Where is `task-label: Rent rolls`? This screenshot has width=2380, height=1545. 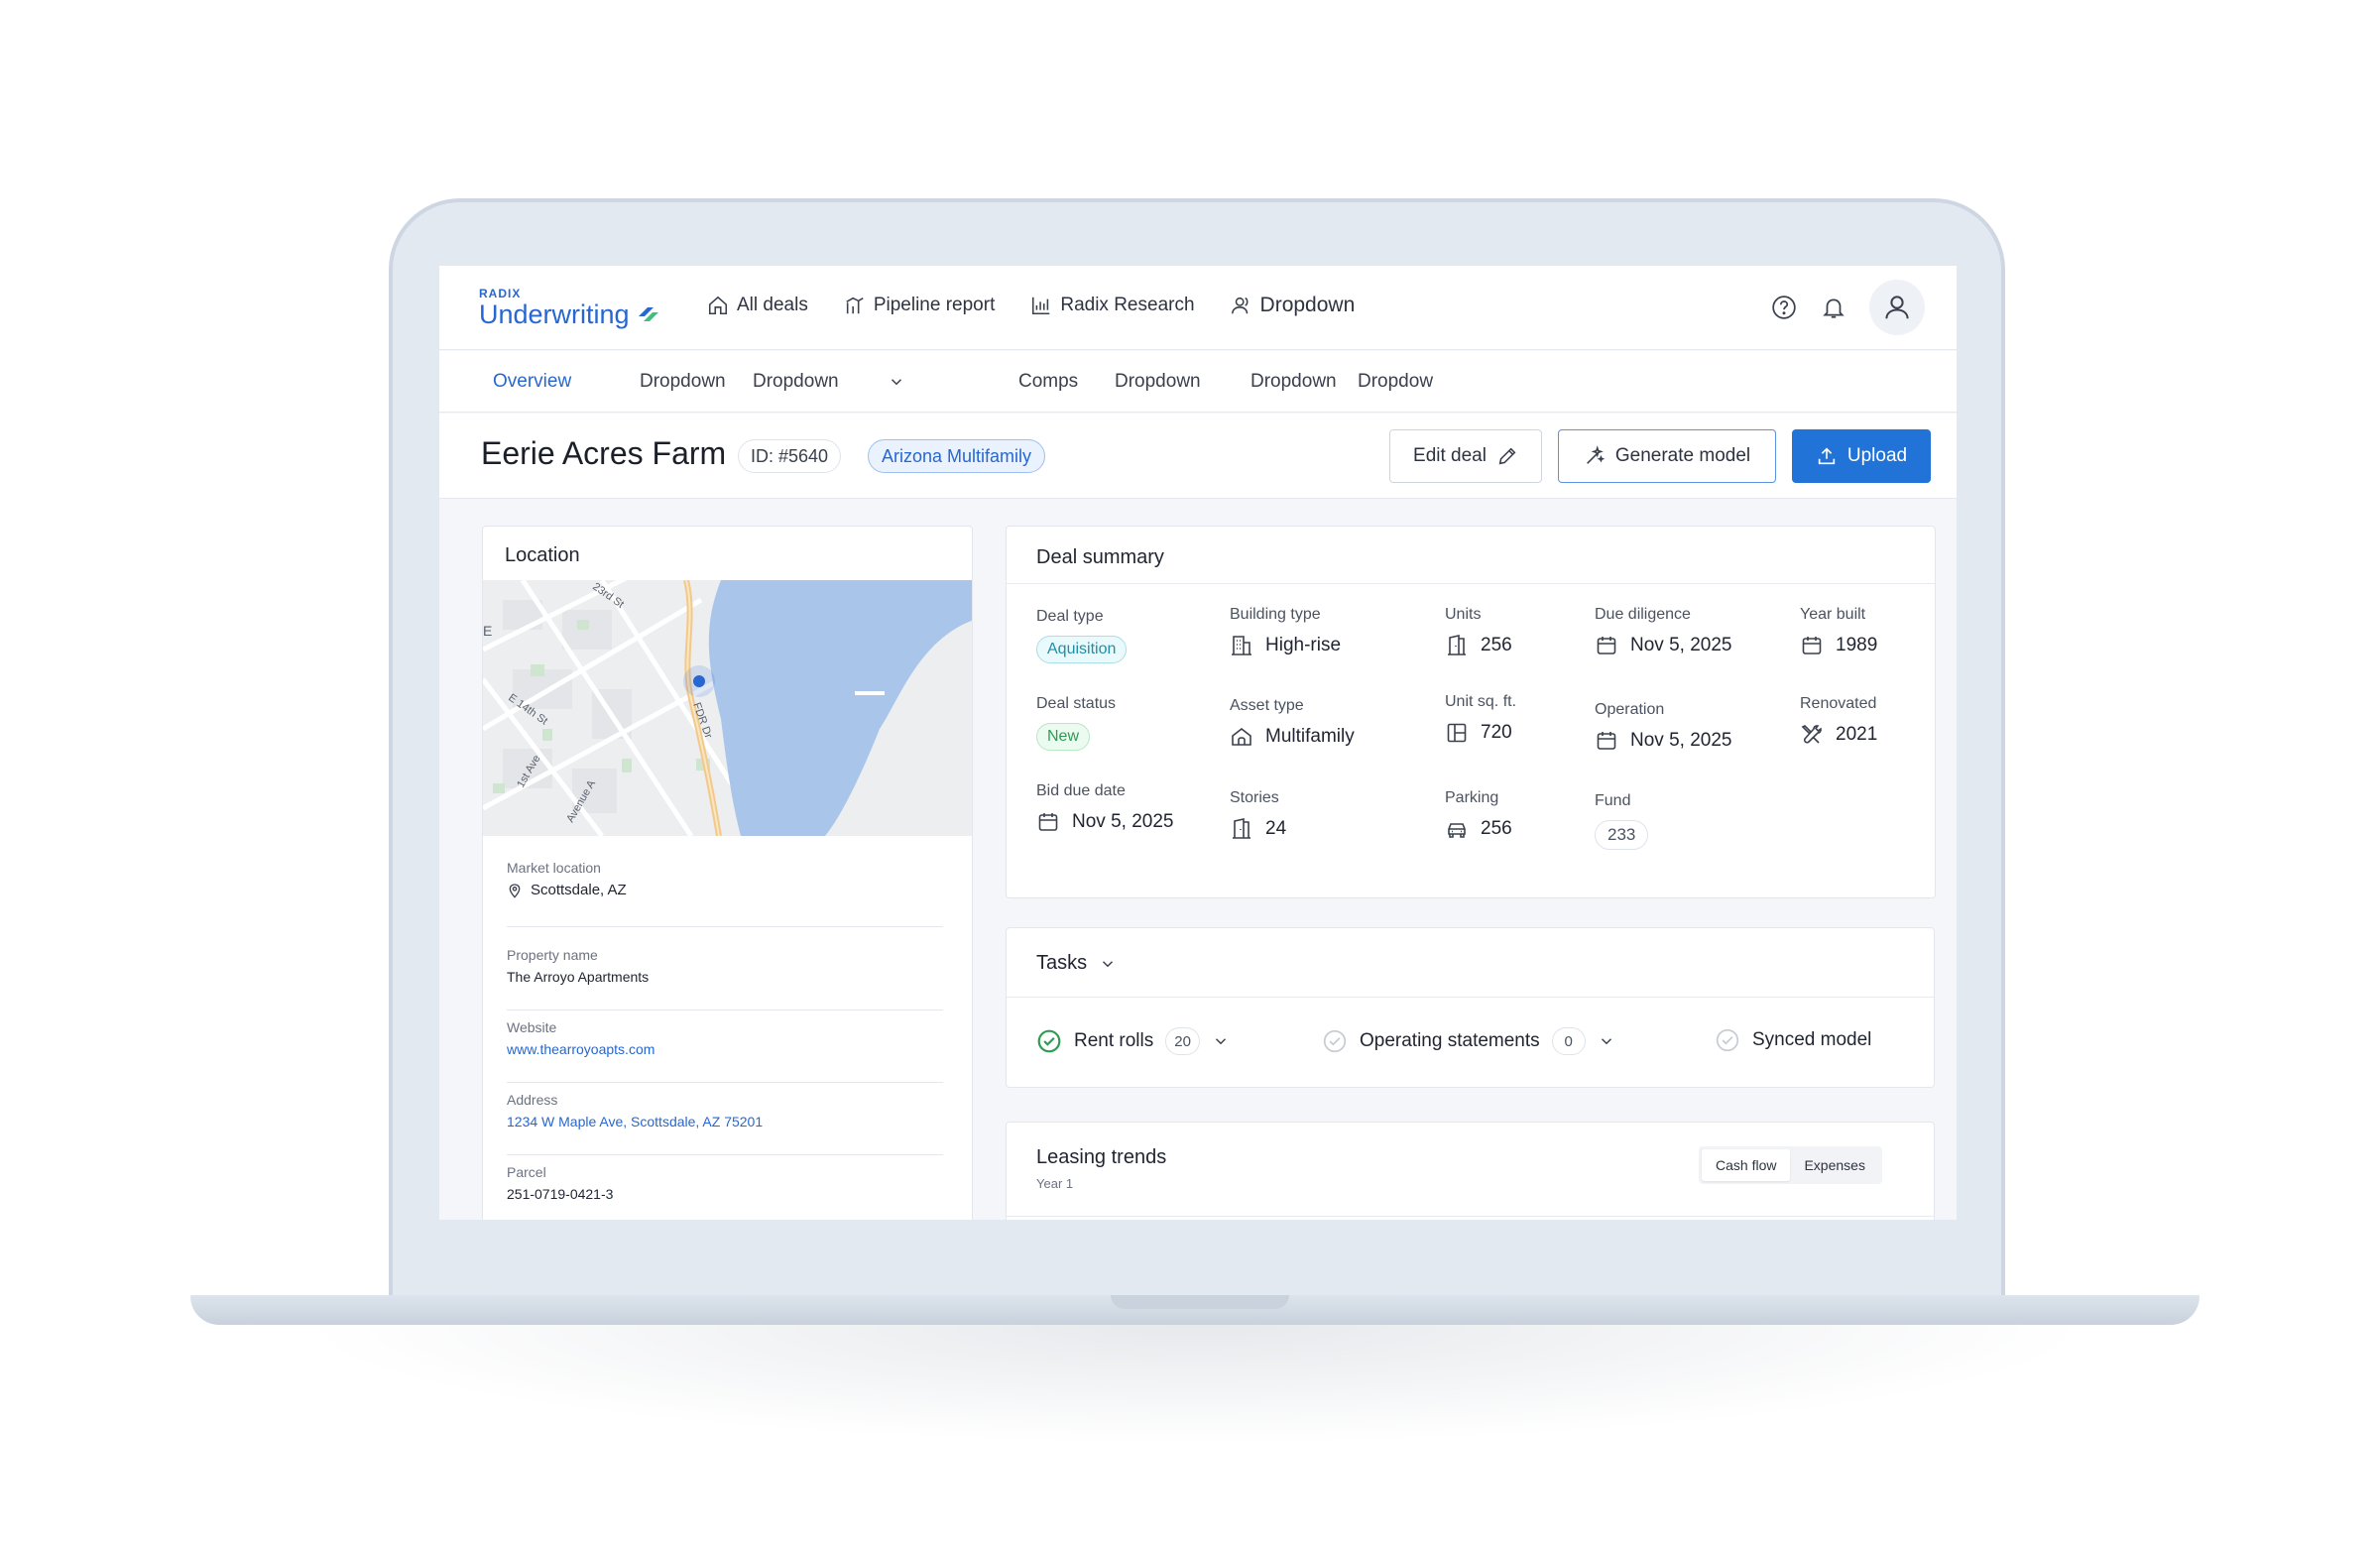 task-label: Rent rolls is located at coordinates (1114, 1040).